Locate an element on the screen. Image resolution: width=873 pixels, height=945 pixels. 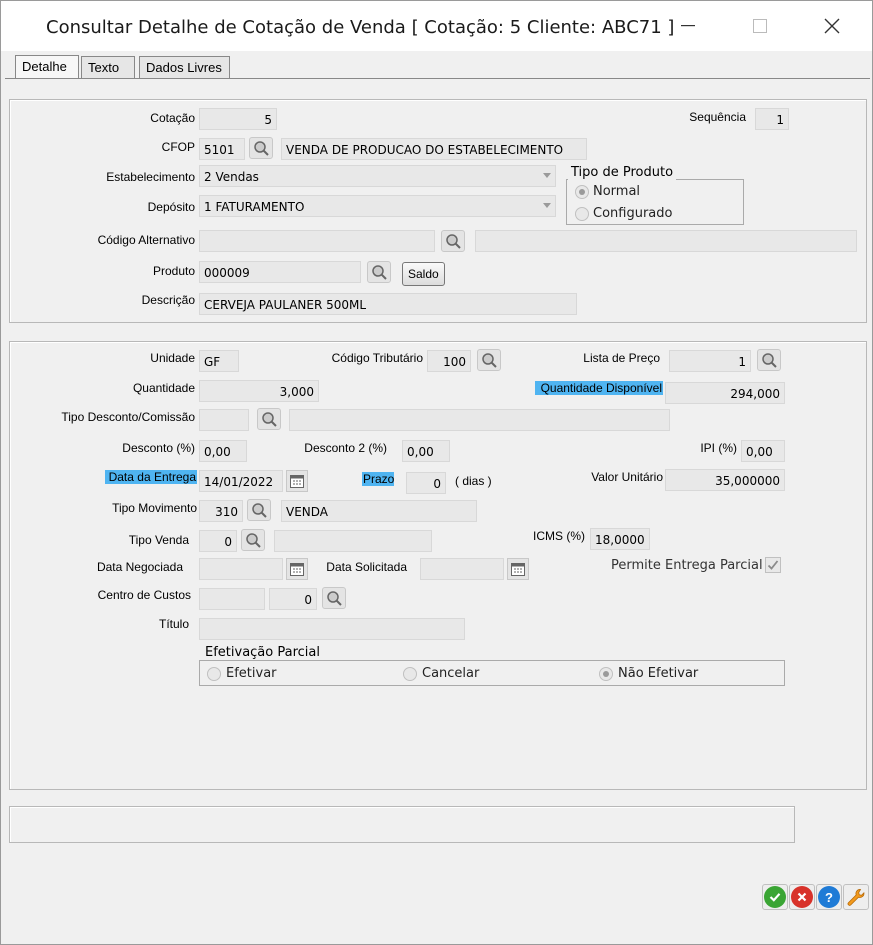
codigo-tributario-lookup-button is located at coordinates (489, 360).